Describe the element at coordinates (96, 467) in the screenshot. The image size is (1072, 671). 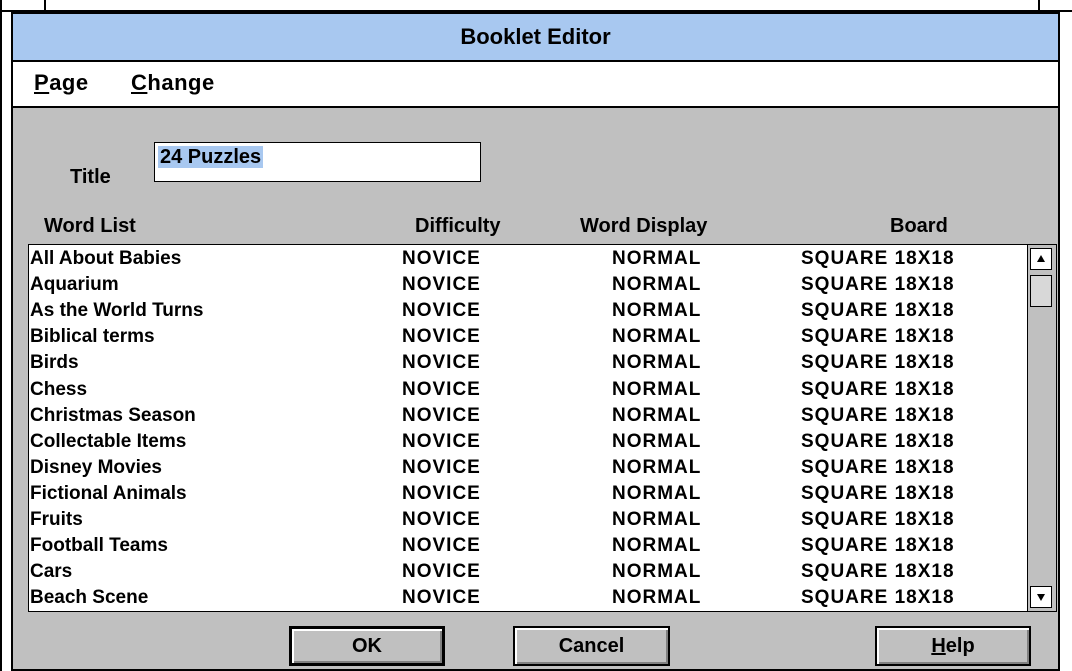
I see `list-item-name: Disney Movies` at that location.